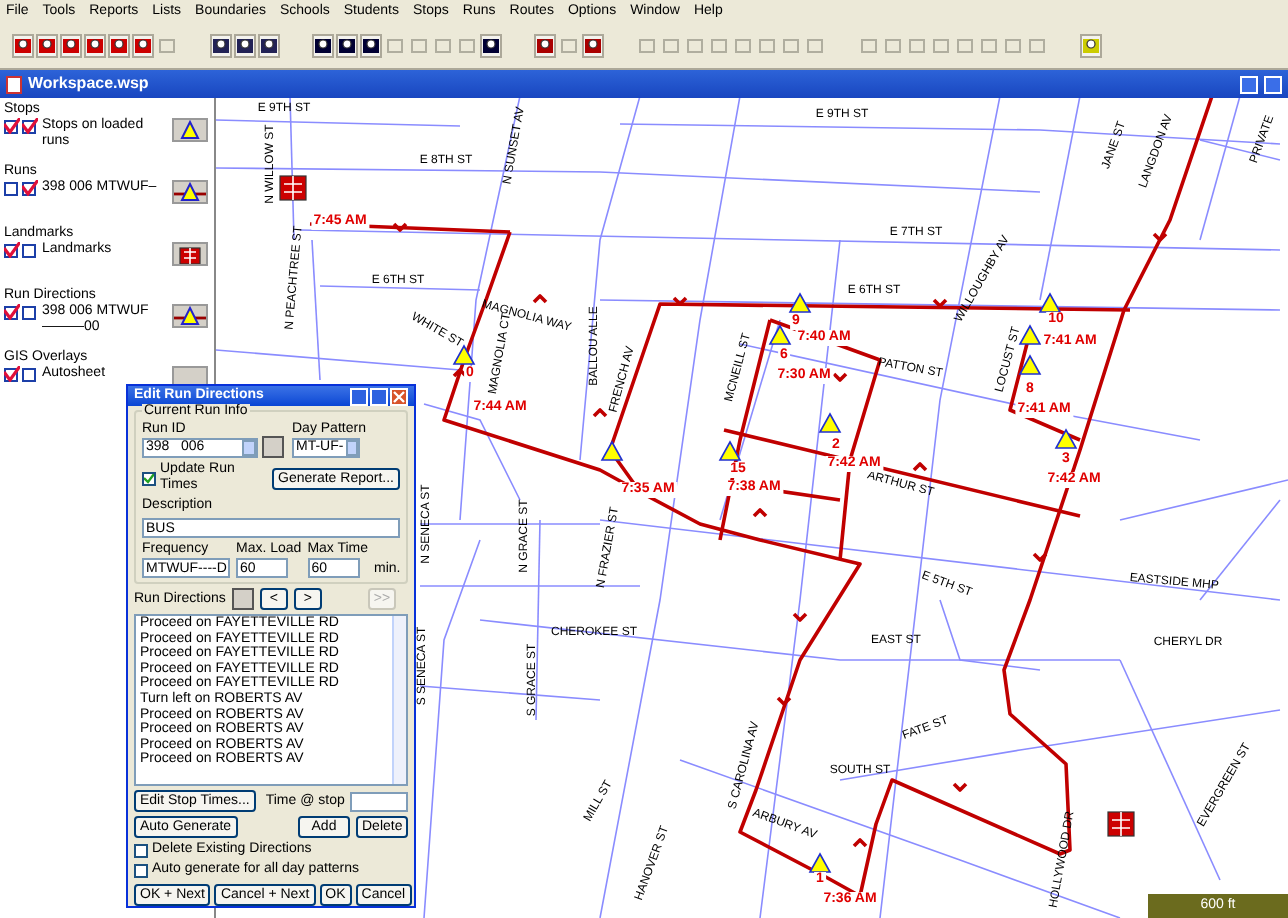  Describe the element at coordinates (88, 84) in the screenshot. I see `window-title: Workspace.wsp` at that location.